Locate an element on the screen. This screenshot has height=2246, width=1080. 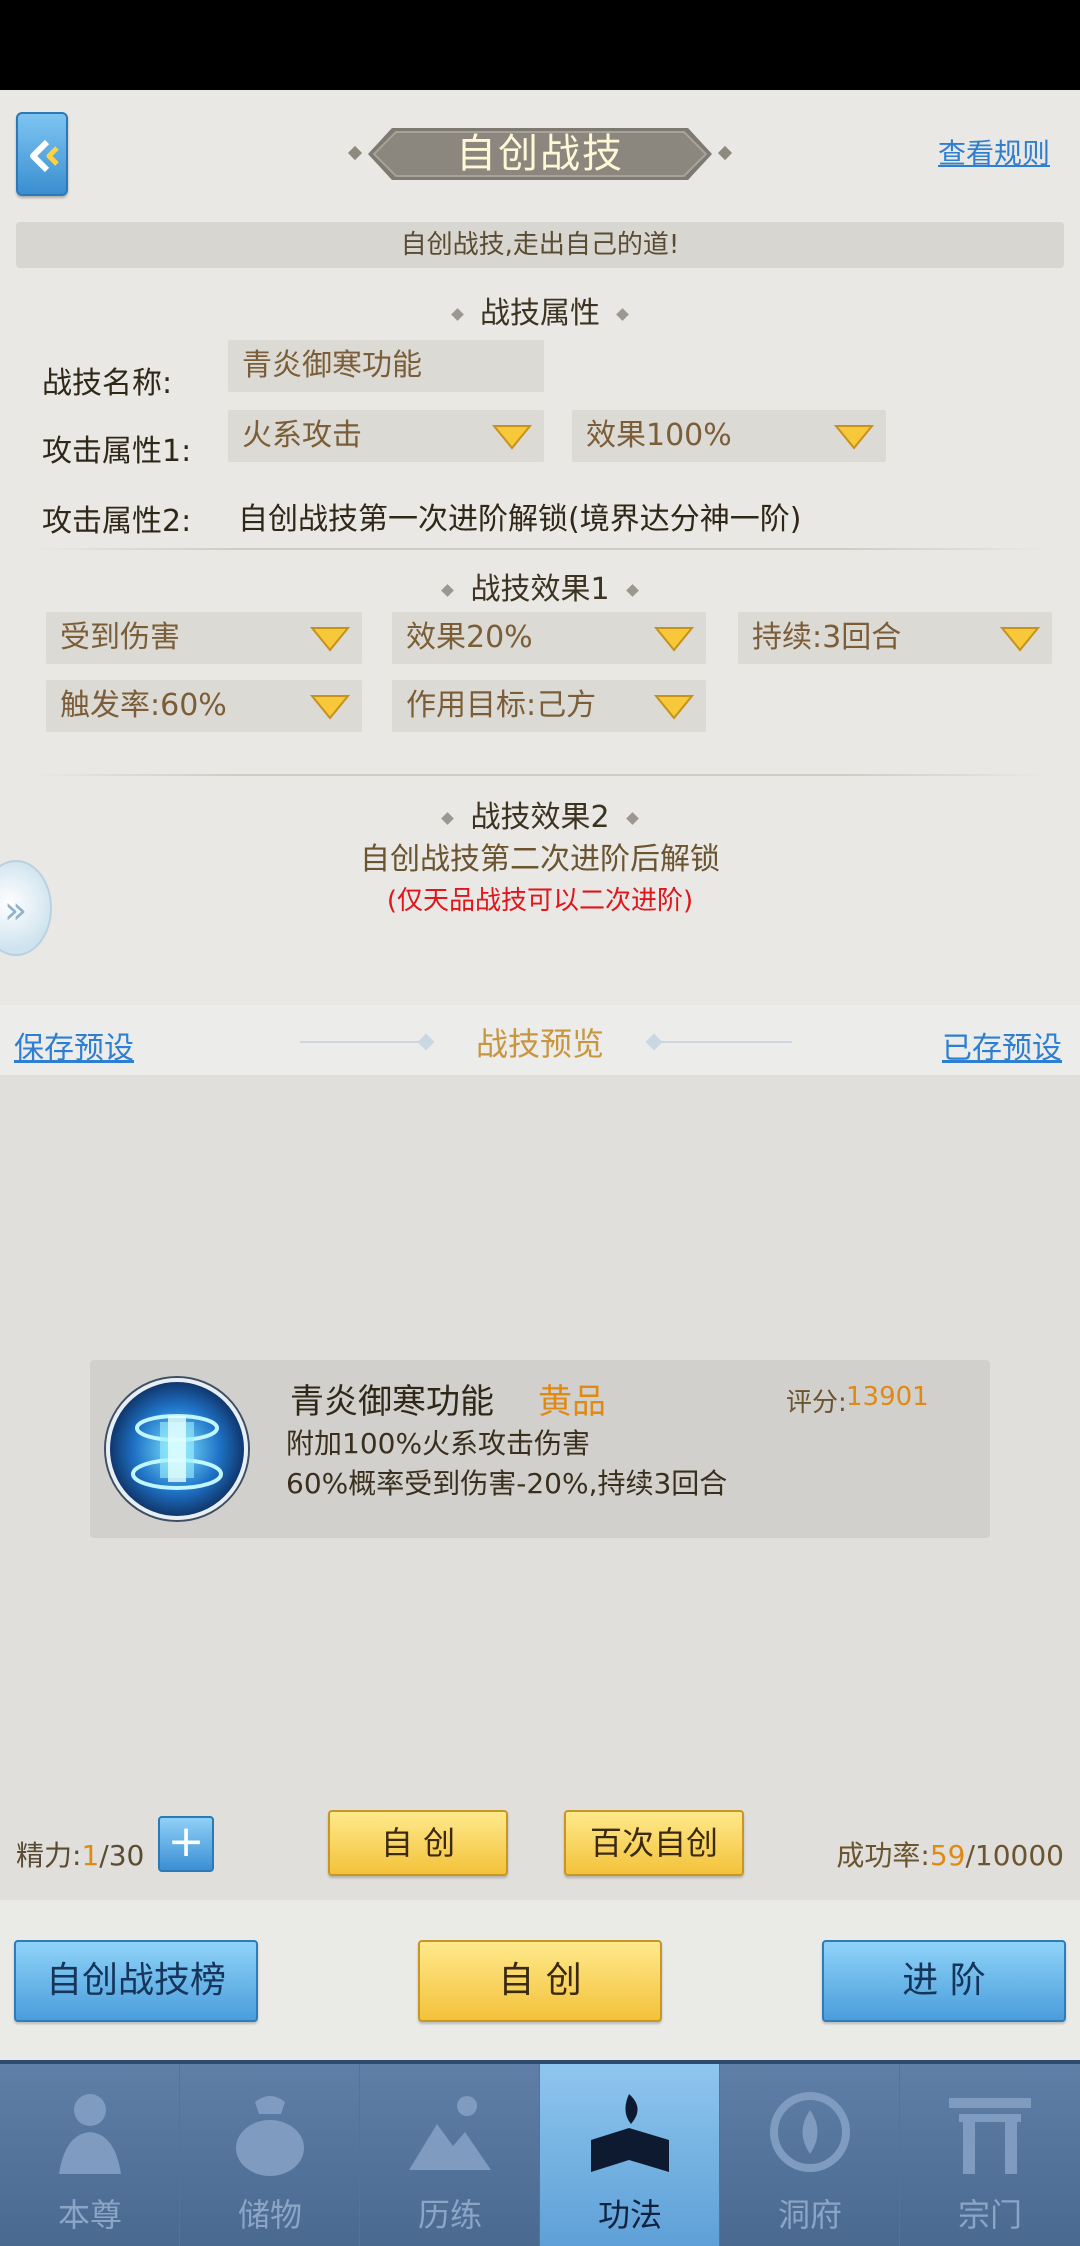
create-once-button: 自 创 is located at coordinates (418, 1843).